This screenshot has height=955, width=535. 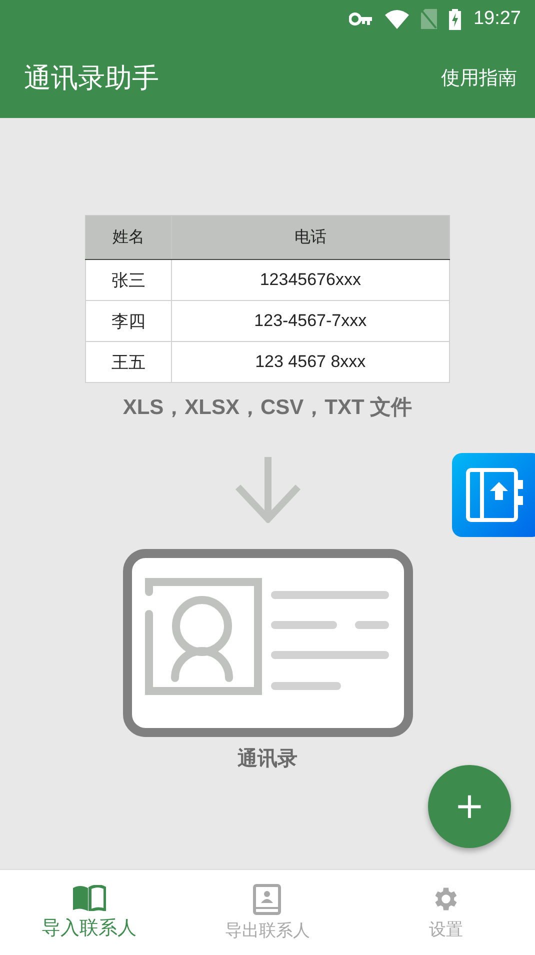 What do you see at coordinates (445, 912) in the screenshot?
I see `nav-tab: 设置` at bounding box center [445, 912].